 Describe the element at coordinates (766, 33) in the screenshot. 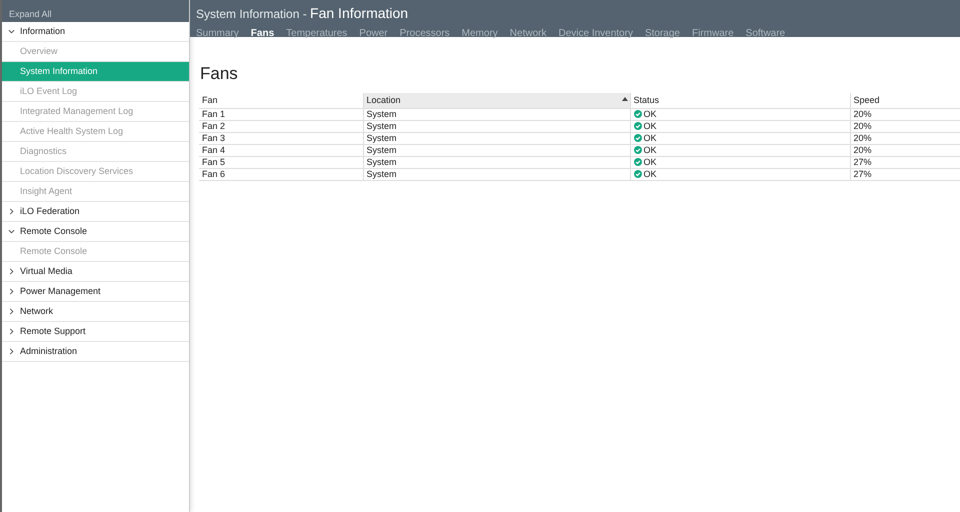

I see `tab: Software` at that location.